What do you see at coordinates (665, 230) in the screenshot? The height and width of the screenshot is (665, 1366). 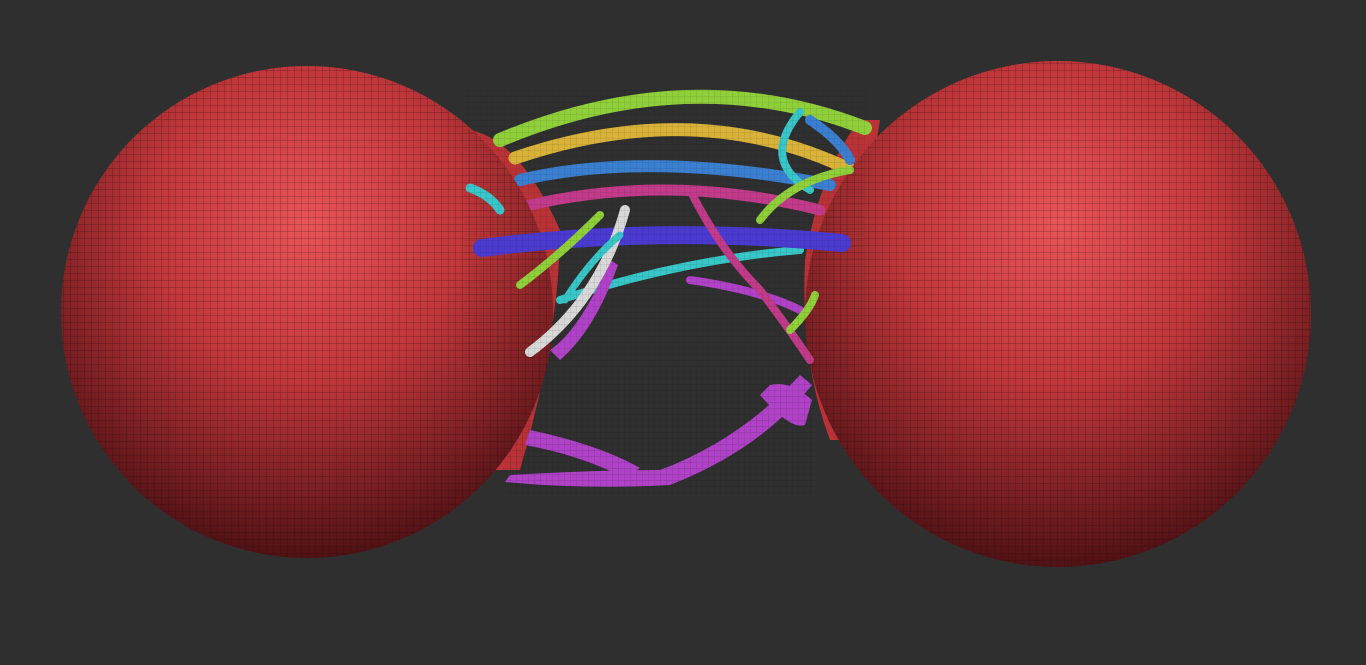 I see `strand-wireframe` at bounding box center [665, 230].